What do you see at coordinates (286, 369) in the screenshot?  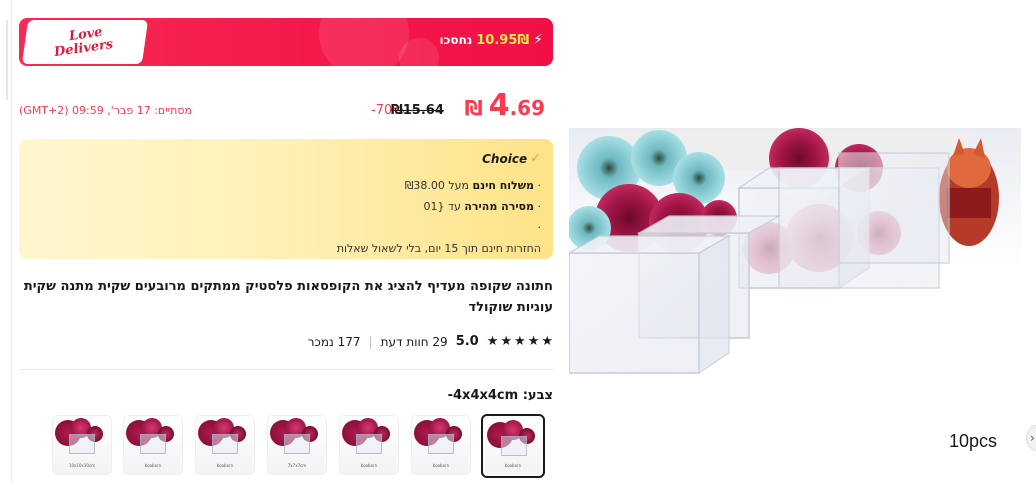 I see `divider` at bounding box center [286, 369].